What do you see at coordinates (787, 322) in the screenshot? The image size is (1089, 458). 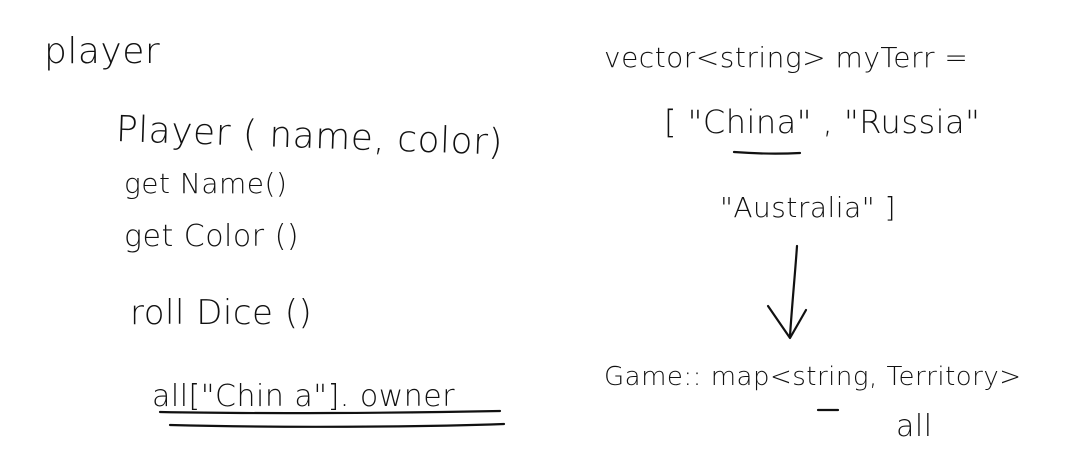 I see `down-arrow-head` at bounding box center [787, 322].